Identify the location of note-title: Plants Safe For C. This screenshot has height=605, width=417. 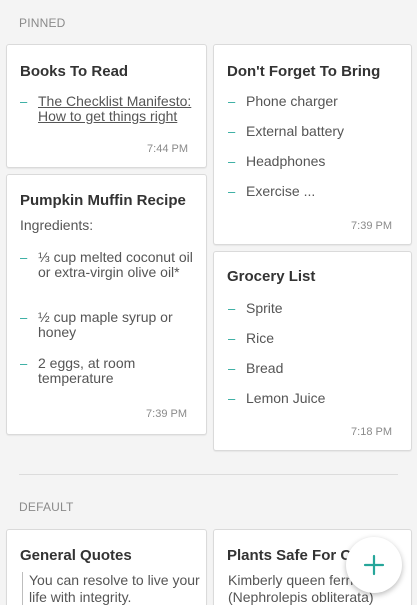
(289, 555).